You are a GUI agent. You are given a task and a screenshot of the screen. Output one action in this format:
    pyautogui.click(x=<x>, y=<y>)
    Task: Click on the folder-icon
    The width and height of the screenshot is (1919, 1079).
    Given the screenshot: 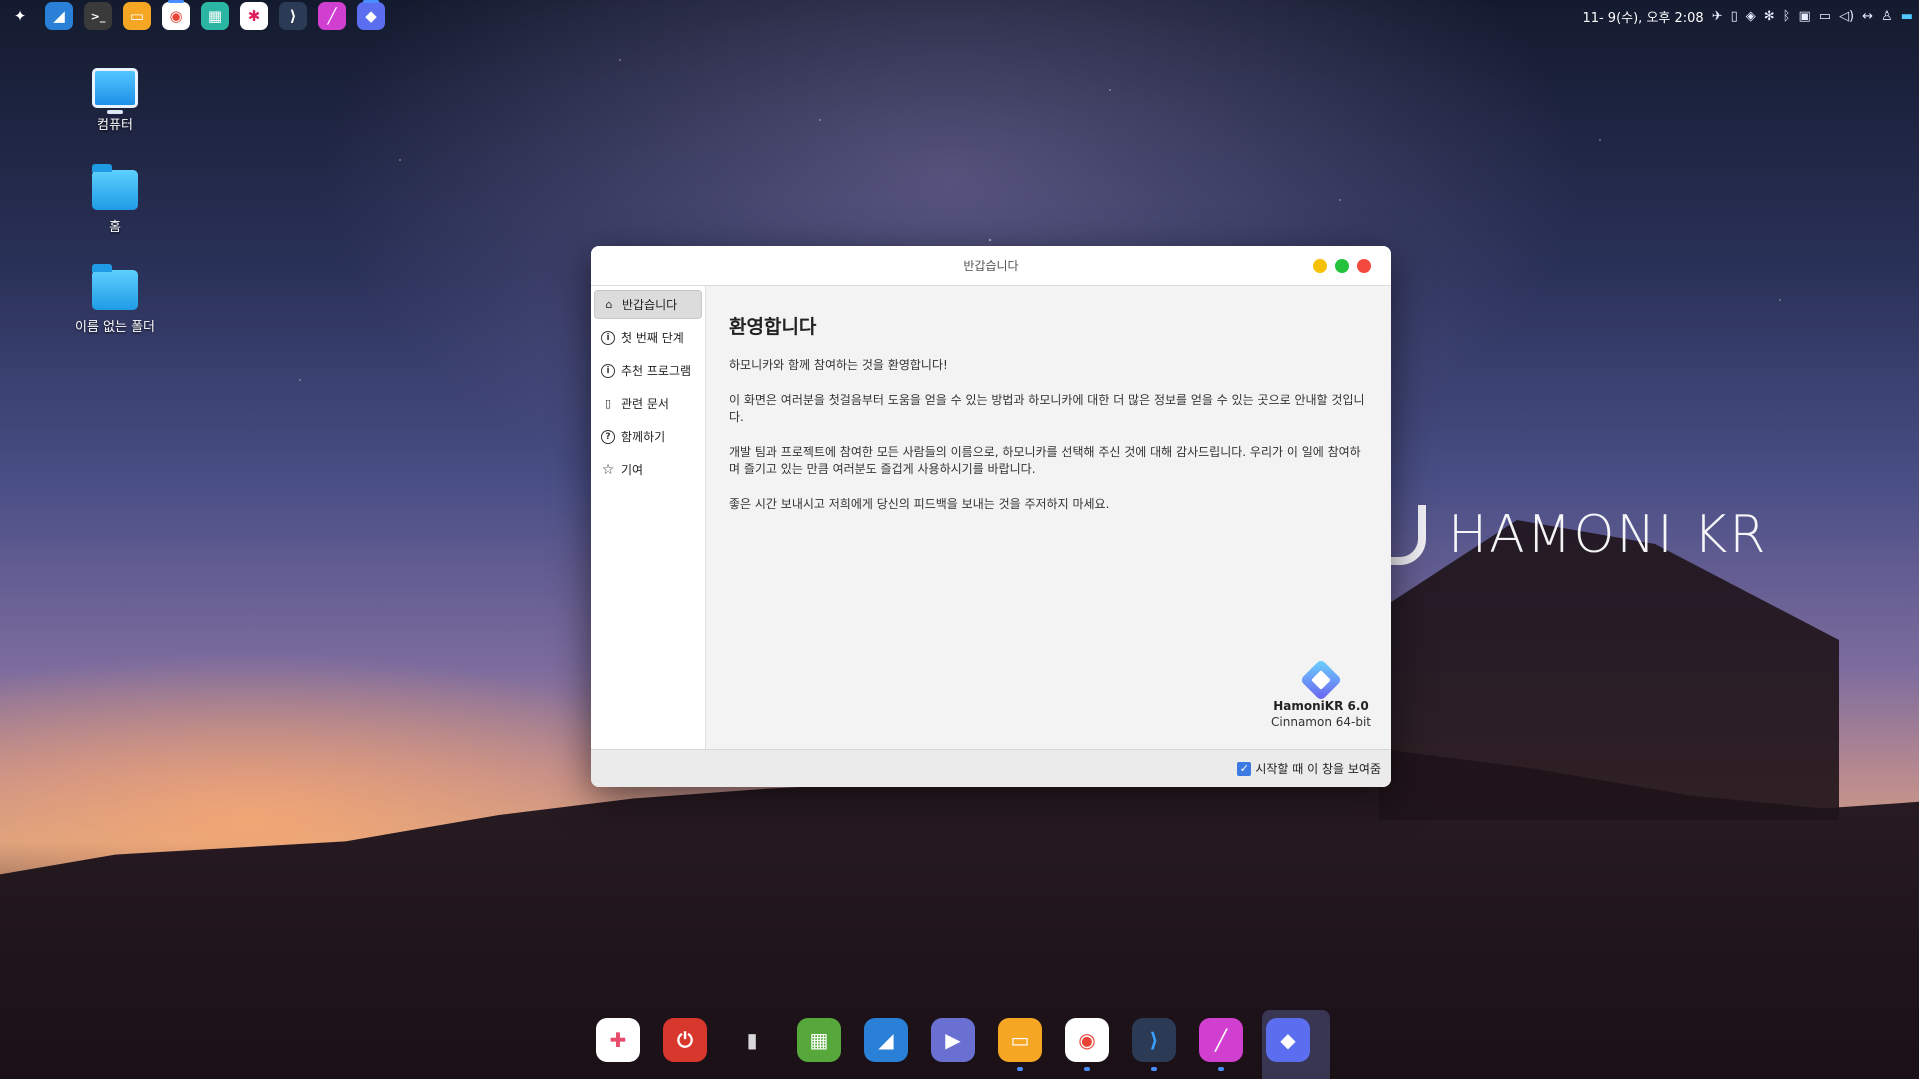 What is the action you would take?
    pyautogui.click(x=115, y=287)
    